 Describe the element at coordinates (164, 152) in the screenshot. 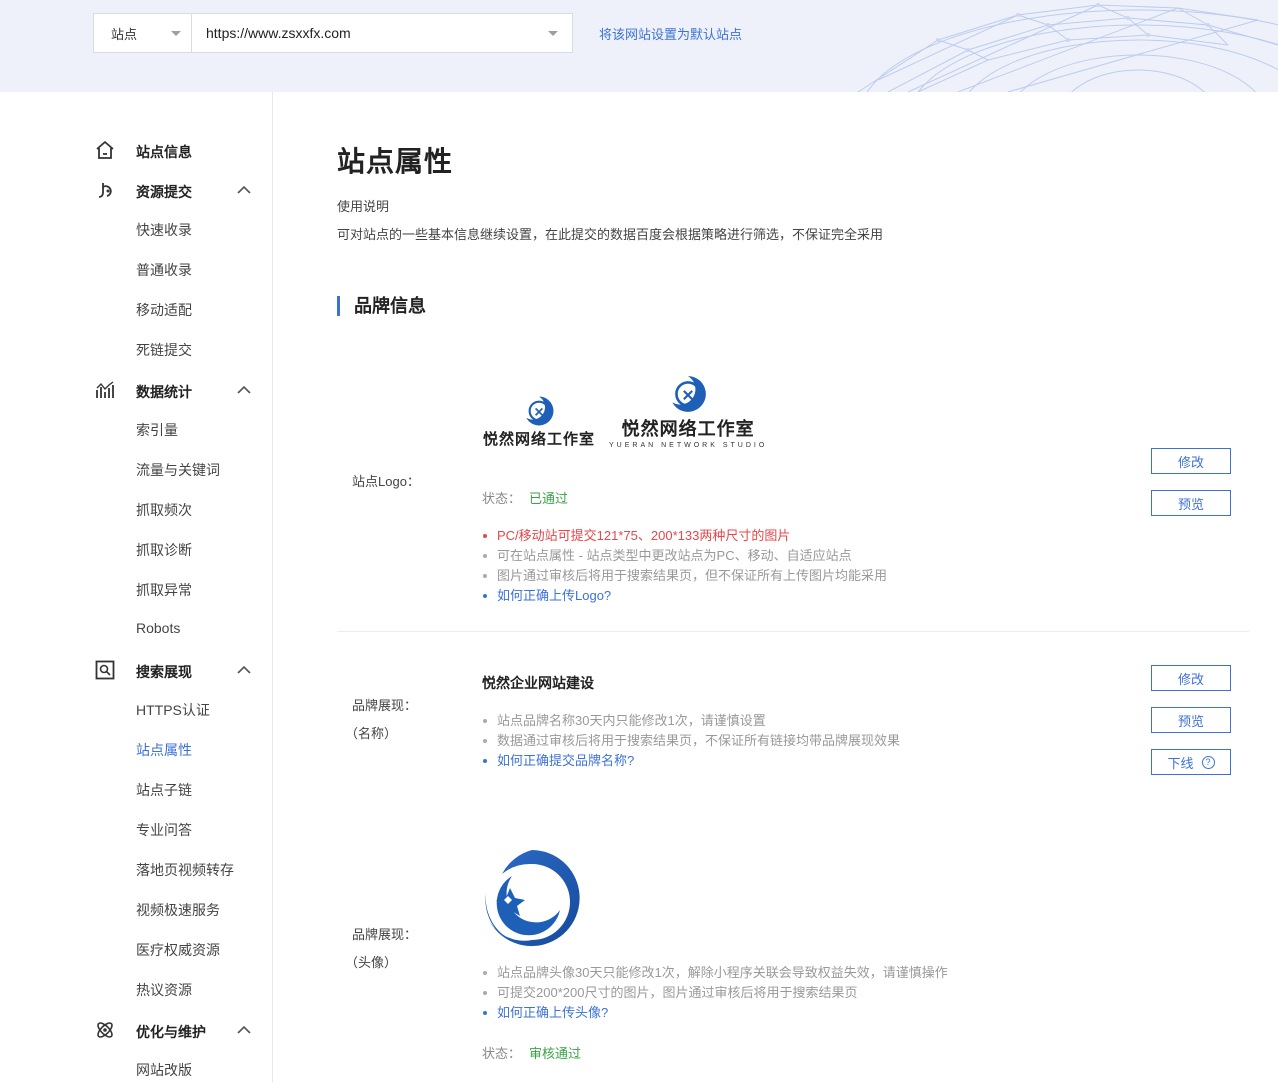

I see `sidebar-group-label: 站点信息` at that location.